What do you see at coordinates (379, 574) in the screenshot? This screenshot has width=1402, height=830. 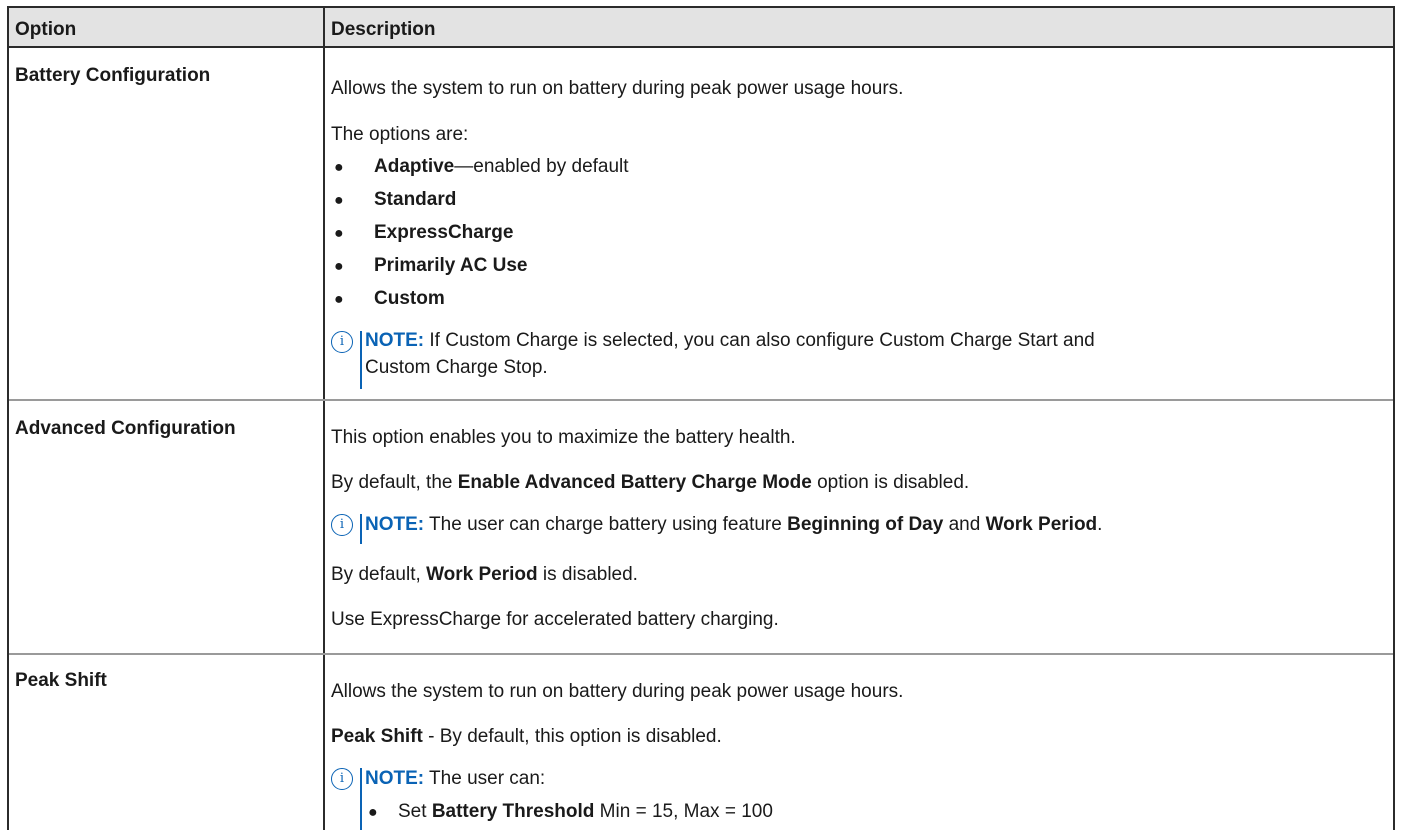 I see `text-segment: By default,` at bounding box center [379, 574].